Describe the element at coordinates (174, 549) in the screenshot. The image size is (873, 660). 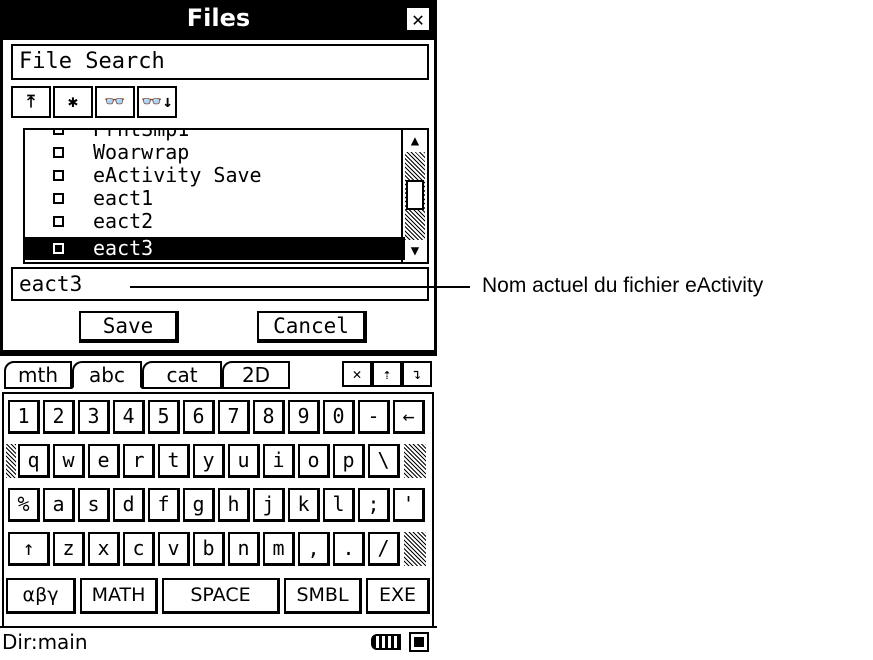
I see `key: v` at that location.